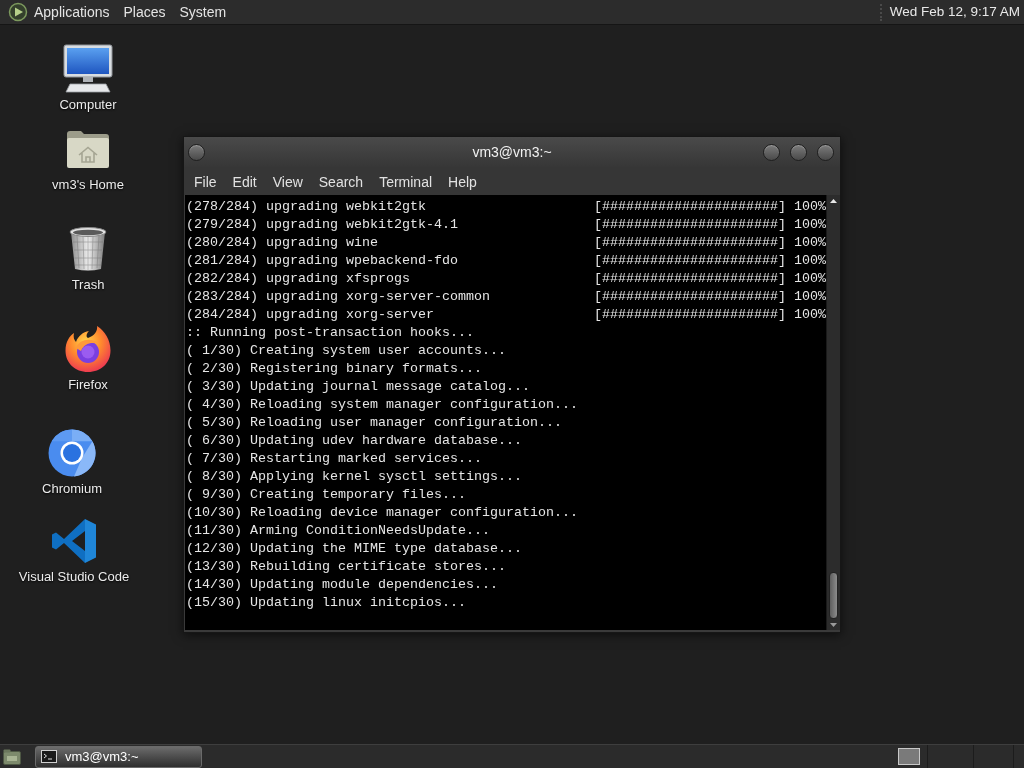 The width and height of the screenshot is (1024, 768). I want to click on menu-item: Search, so click(341, 181).